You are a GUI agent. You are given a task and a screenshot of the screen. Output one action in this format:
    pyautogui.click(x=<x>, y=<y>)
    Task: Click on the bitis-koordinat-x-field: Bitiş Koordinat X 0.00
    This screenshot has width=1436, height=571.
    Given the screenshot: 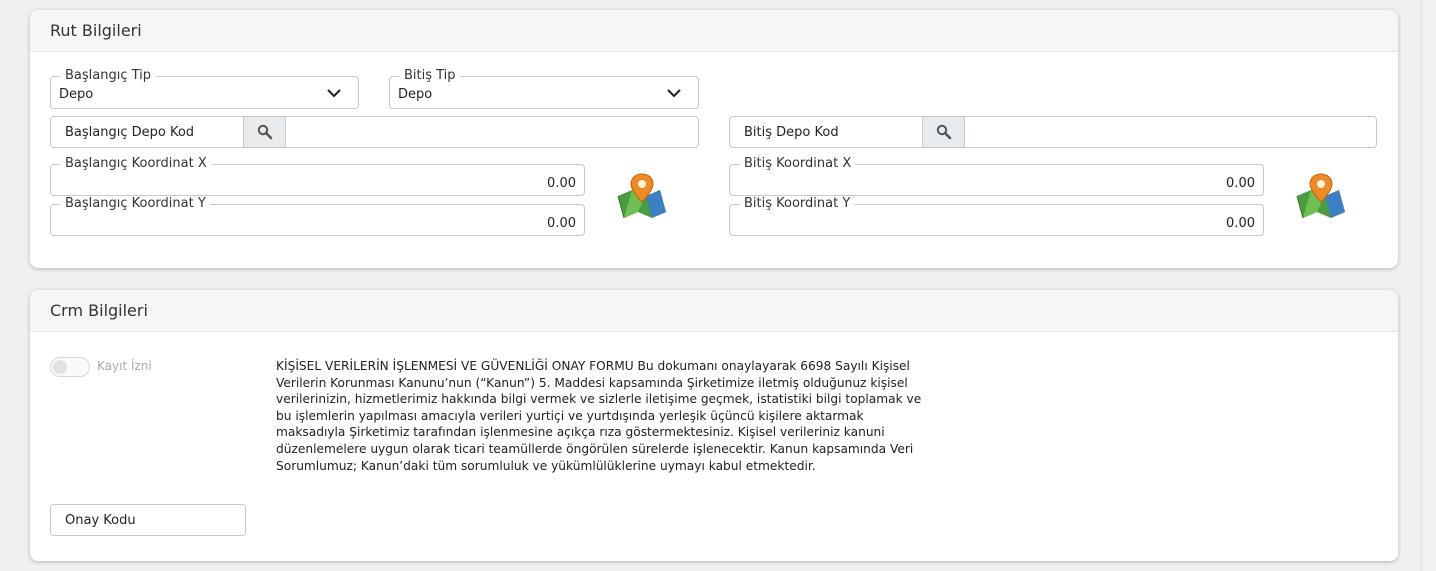 What is the action you would take?
    pyautogui.click(x=996, y=176)
    